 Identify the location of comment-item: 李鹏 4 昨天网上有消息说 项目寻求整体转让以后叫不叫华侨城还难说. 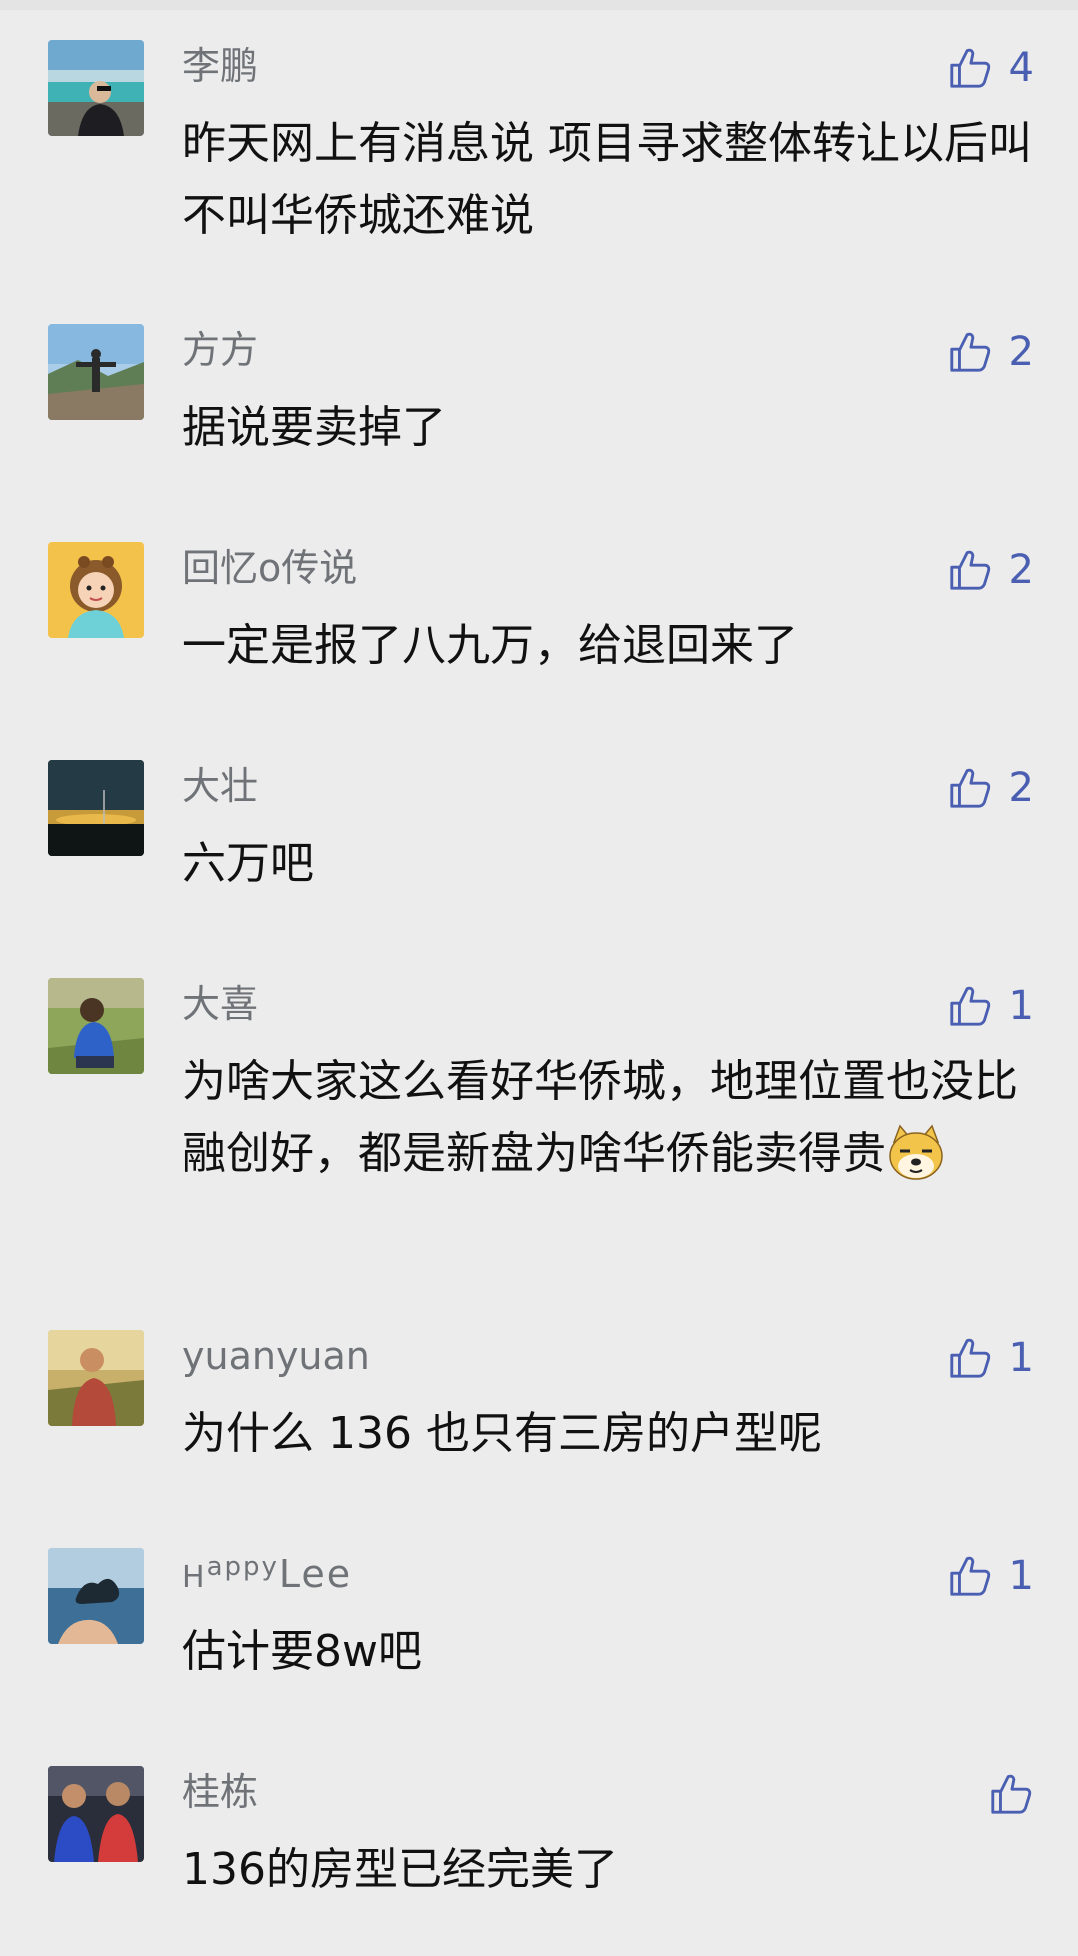
(539, 140).